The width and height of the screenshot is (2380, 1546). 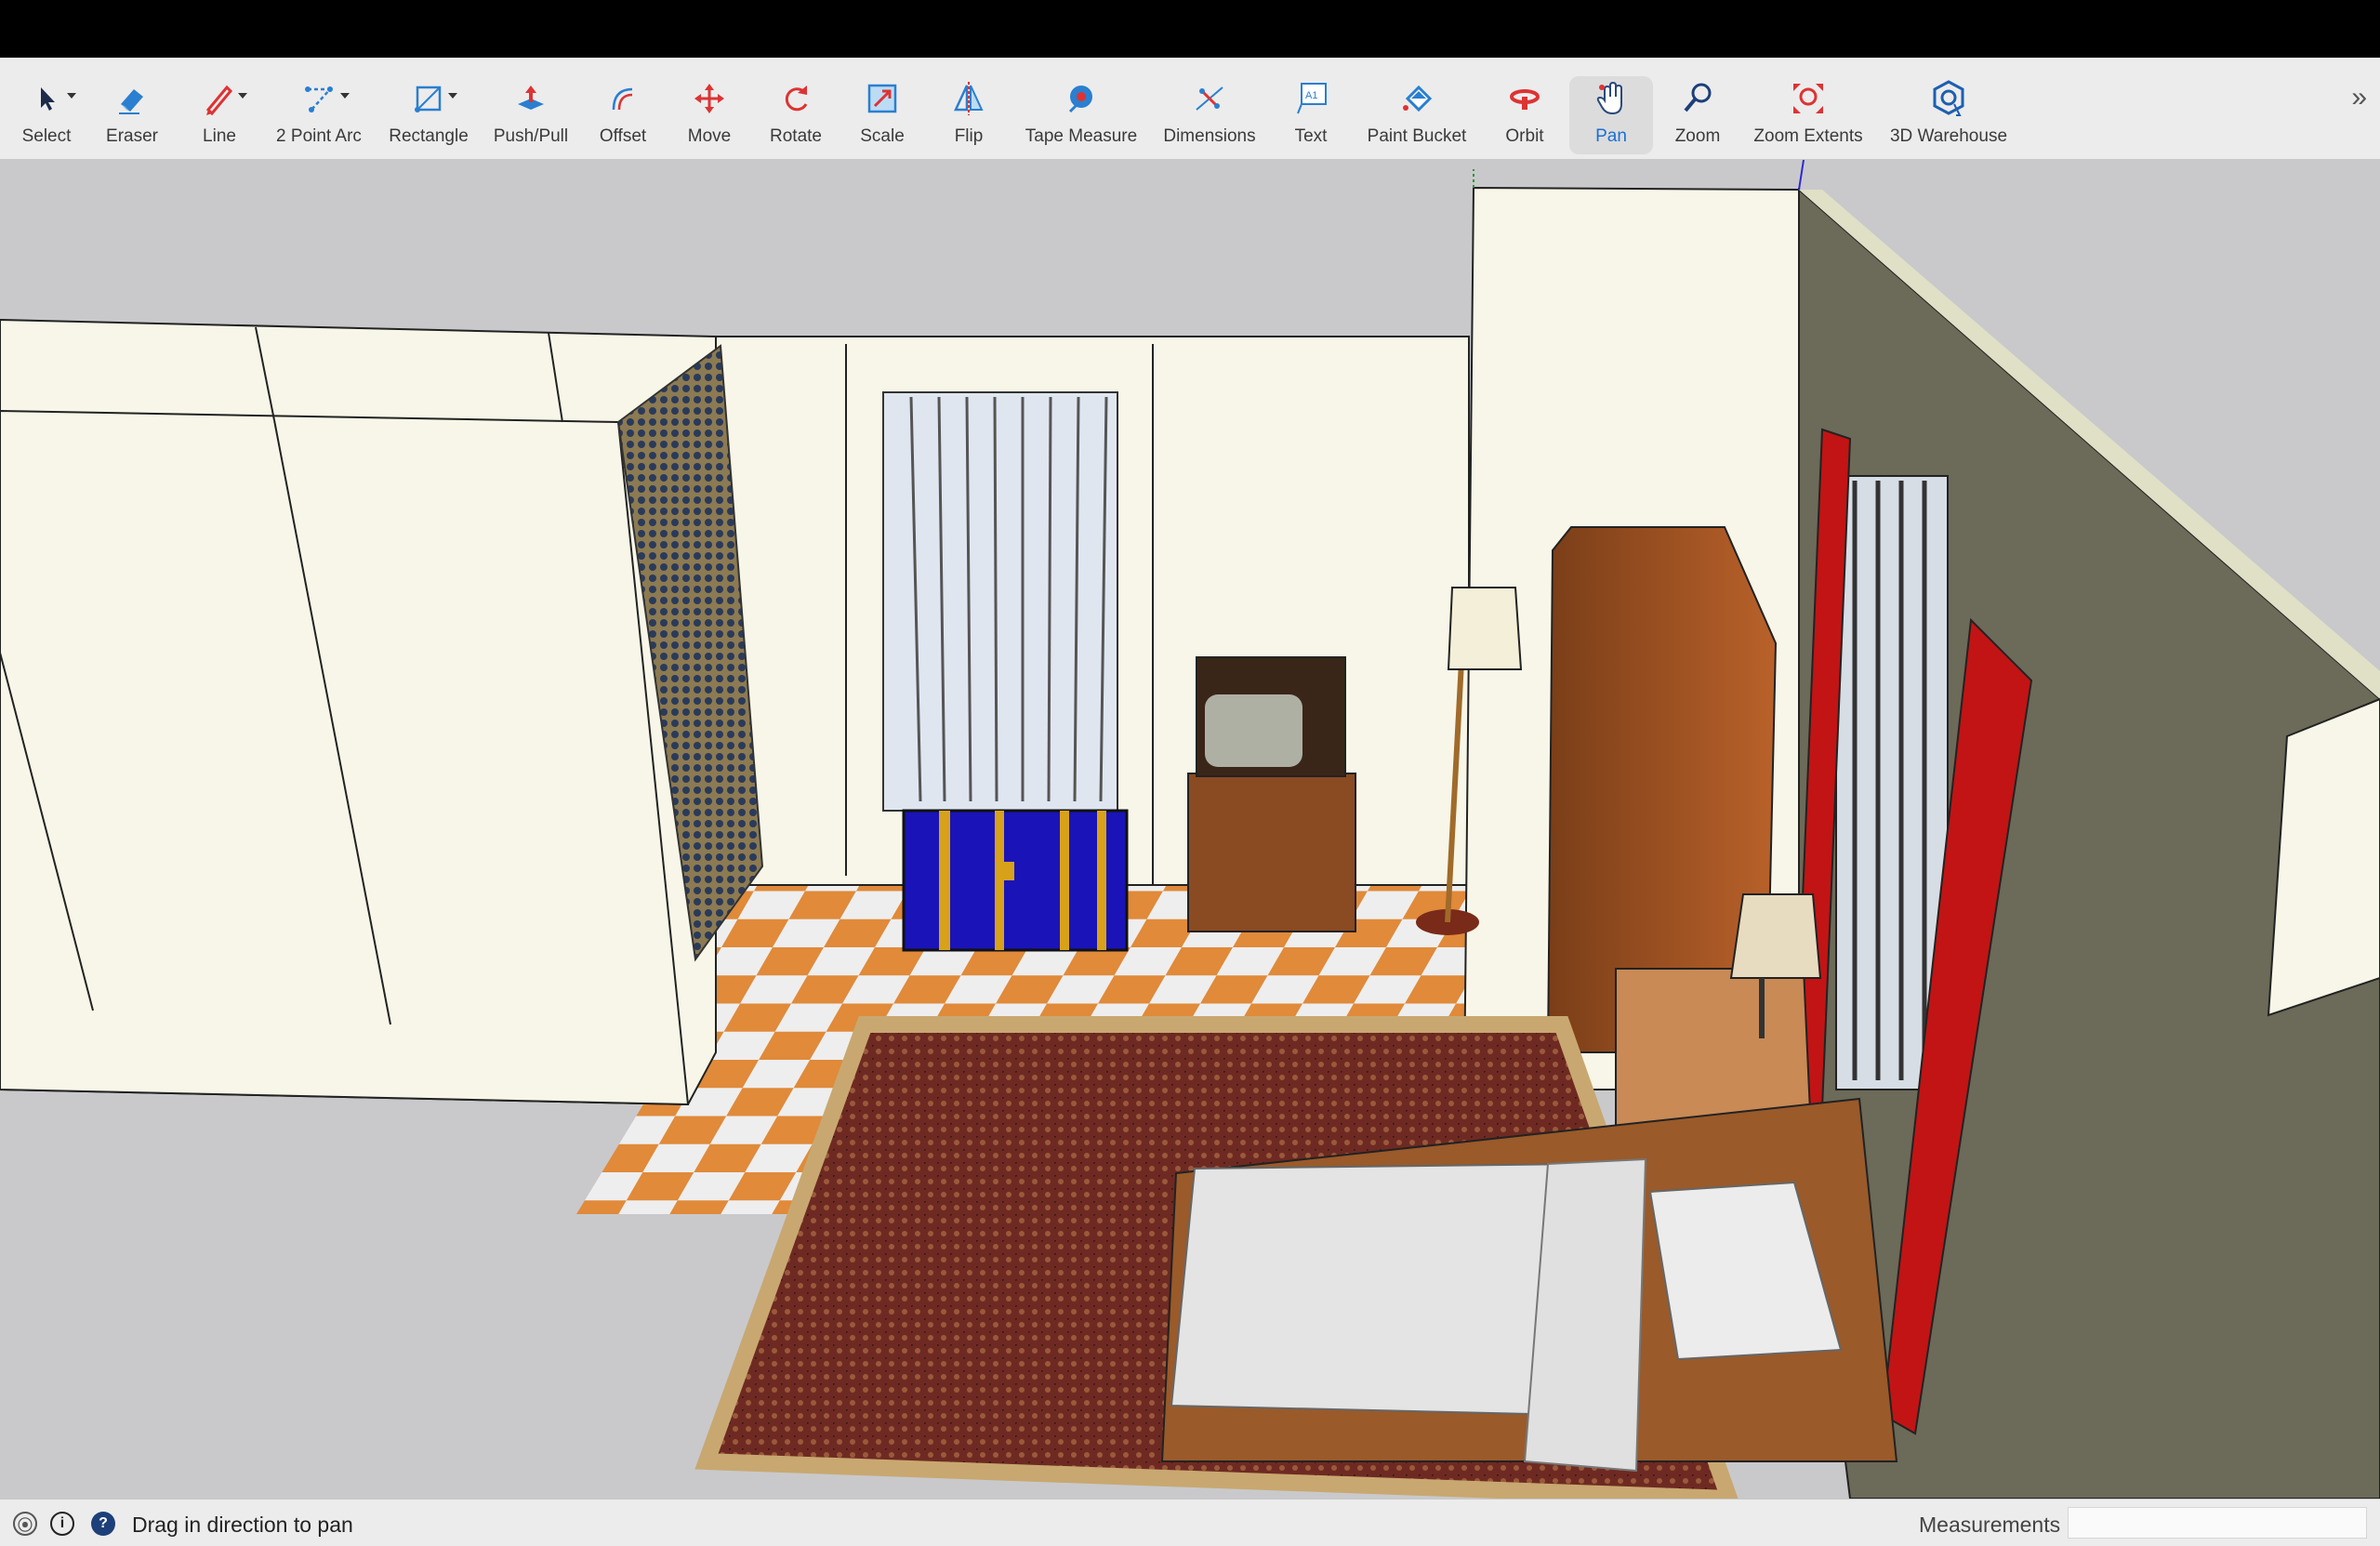 I want to click on pencil-line-icon, so click(x=219, y=98).